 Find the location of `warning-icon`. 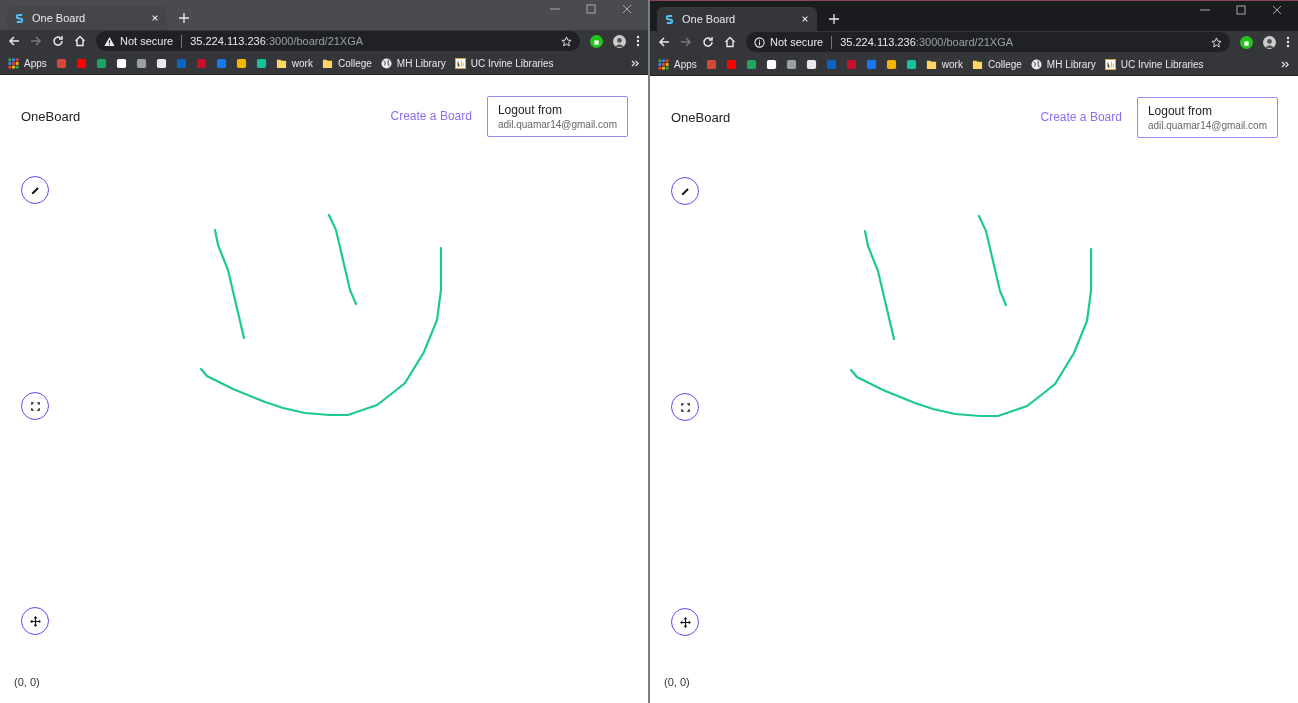

warning-icon is located at coordinates (109, 41).